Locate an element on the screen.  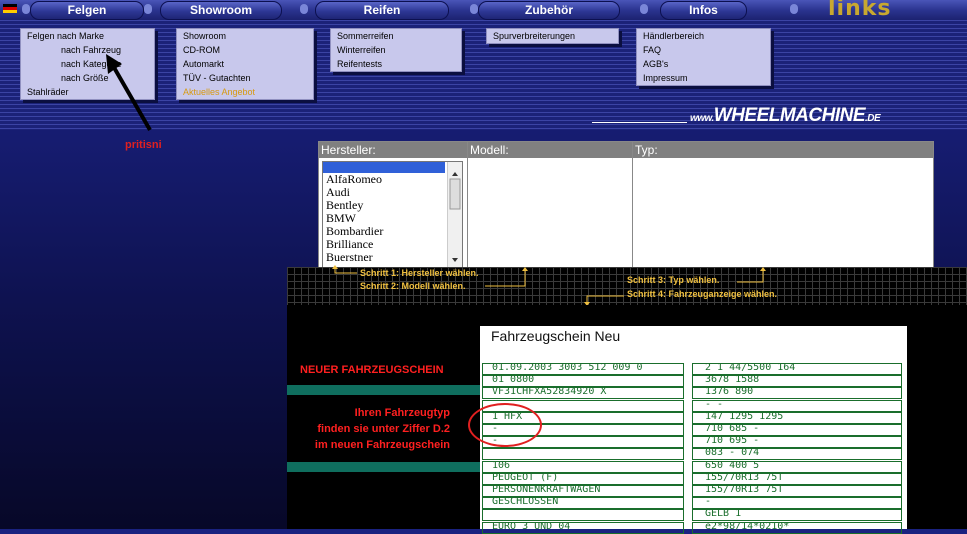
menu-item-spurverbreiterungen: Spurverbreiterungen is located at coordinates (552, 36).